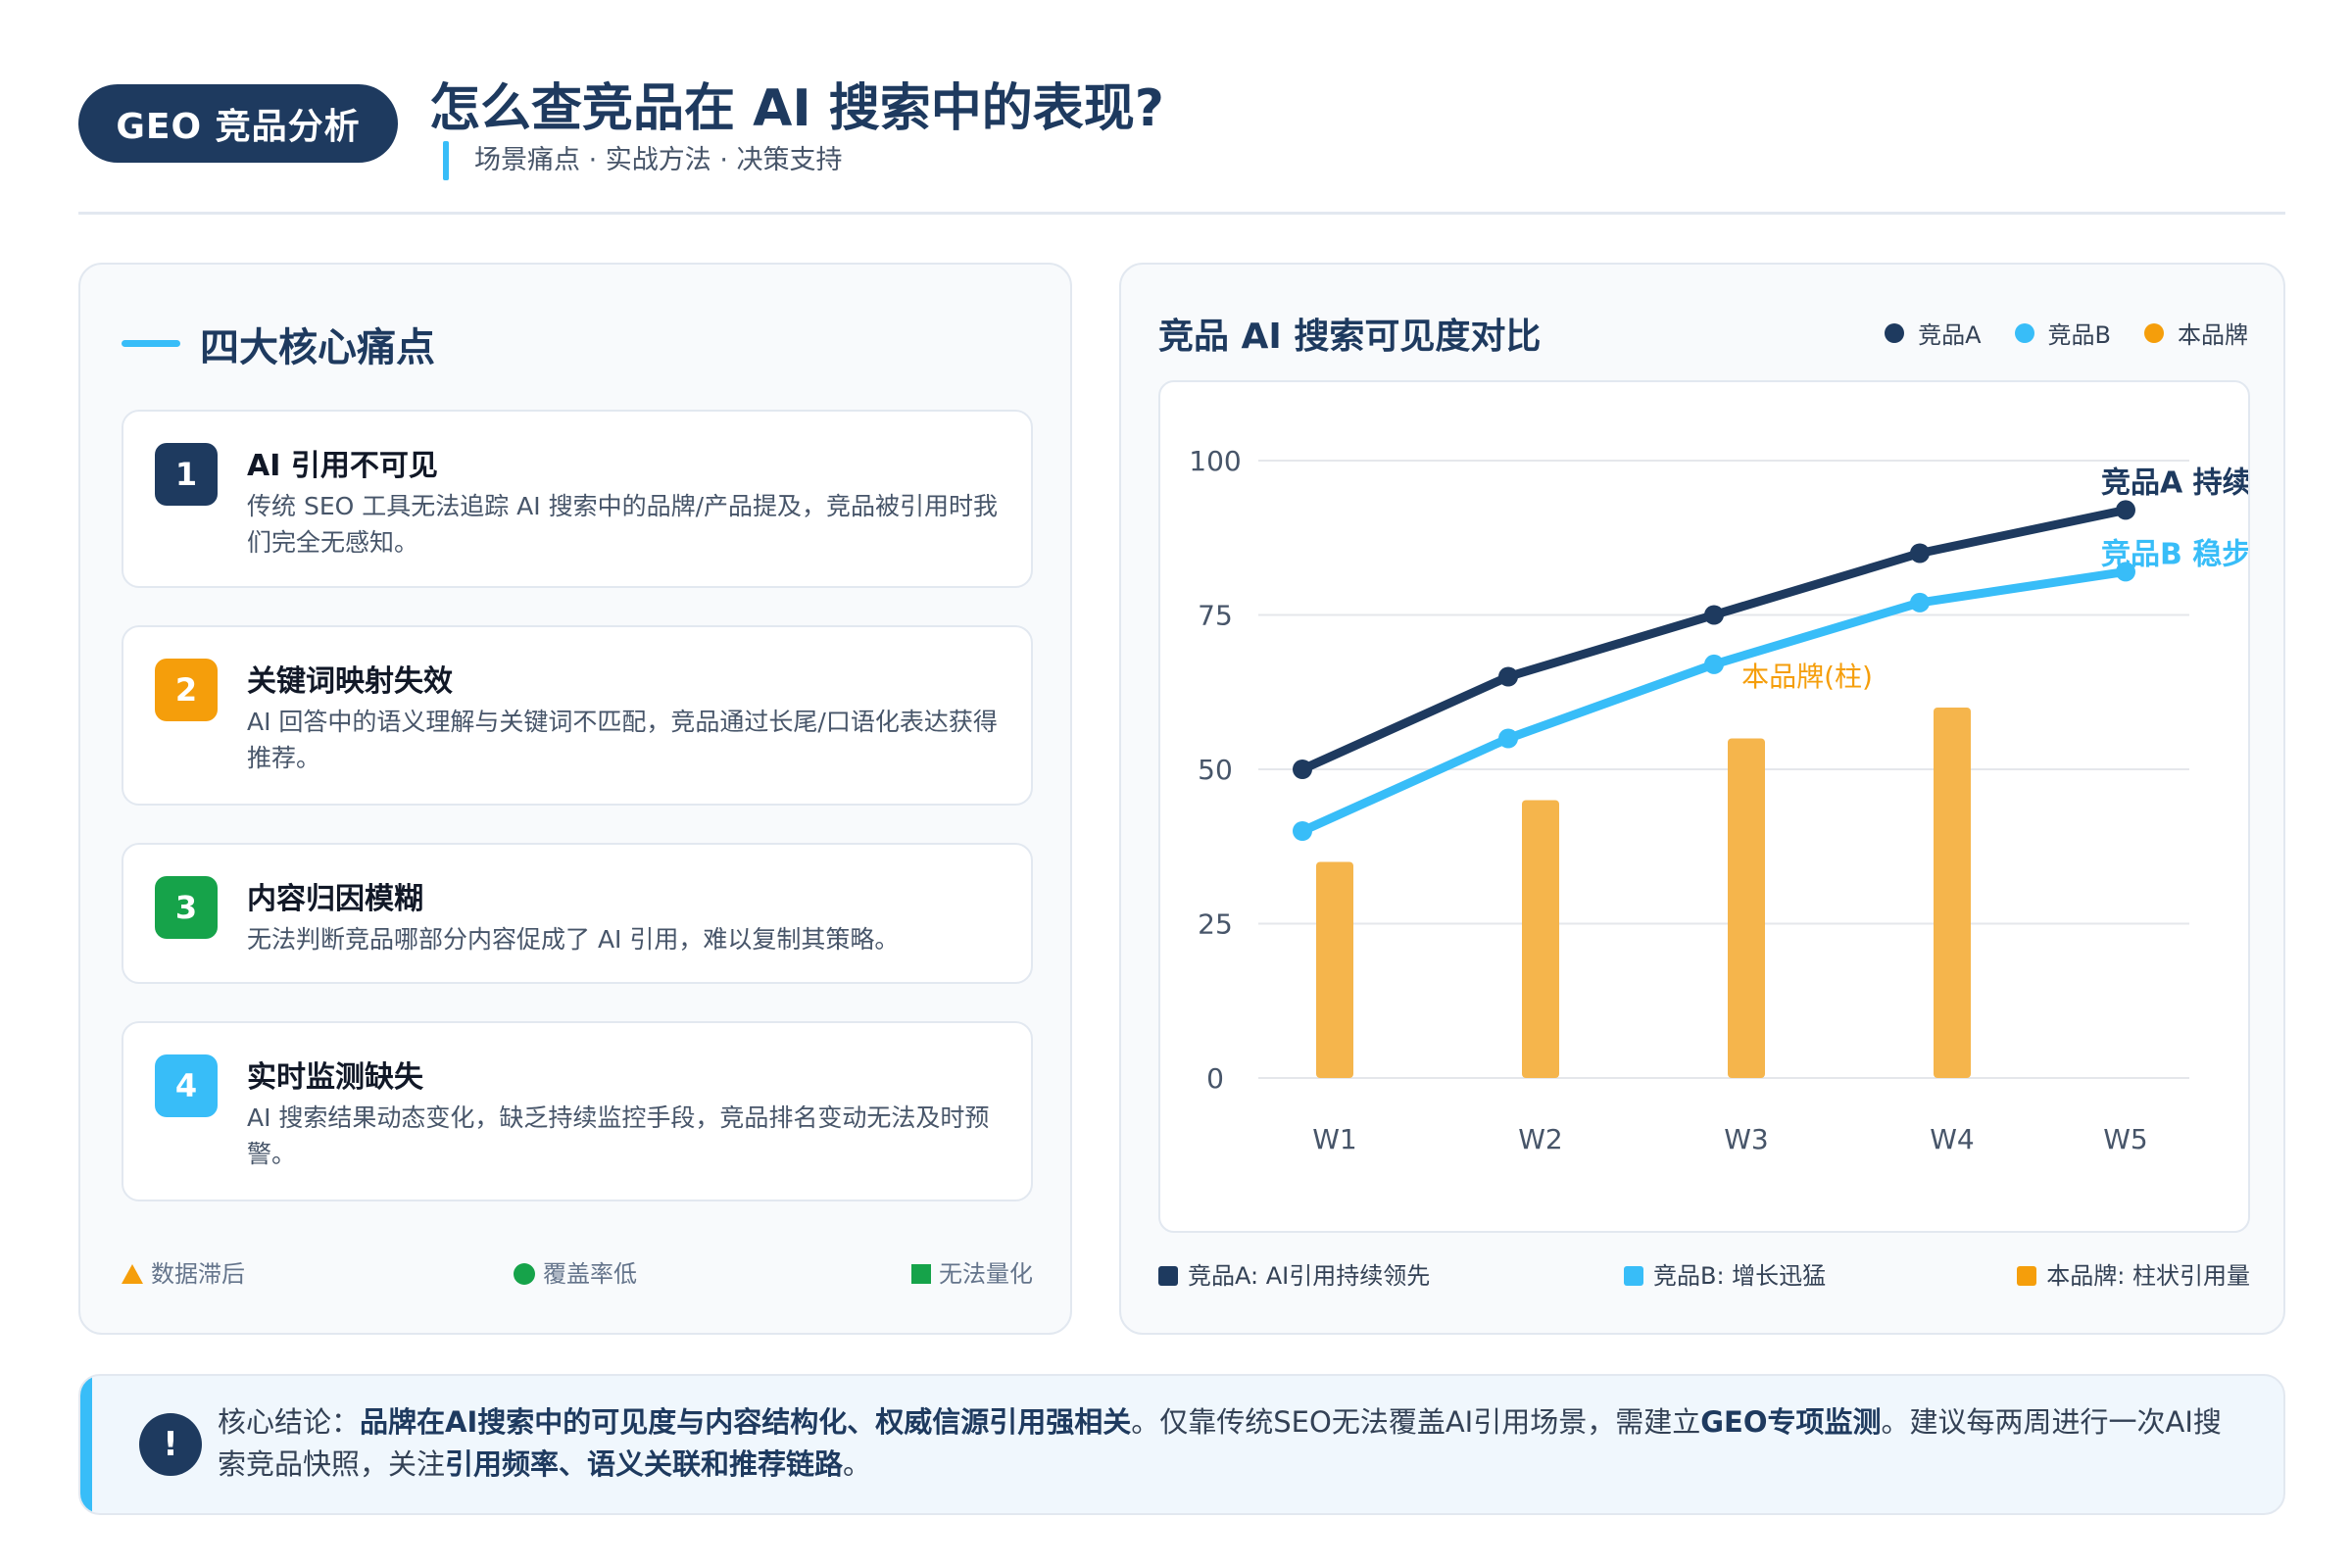 The height and width of the screenshot is (1568, 2352). Describe the element at coordinates (1181, 213) in the screenshot. I see `header-divider` at that location.